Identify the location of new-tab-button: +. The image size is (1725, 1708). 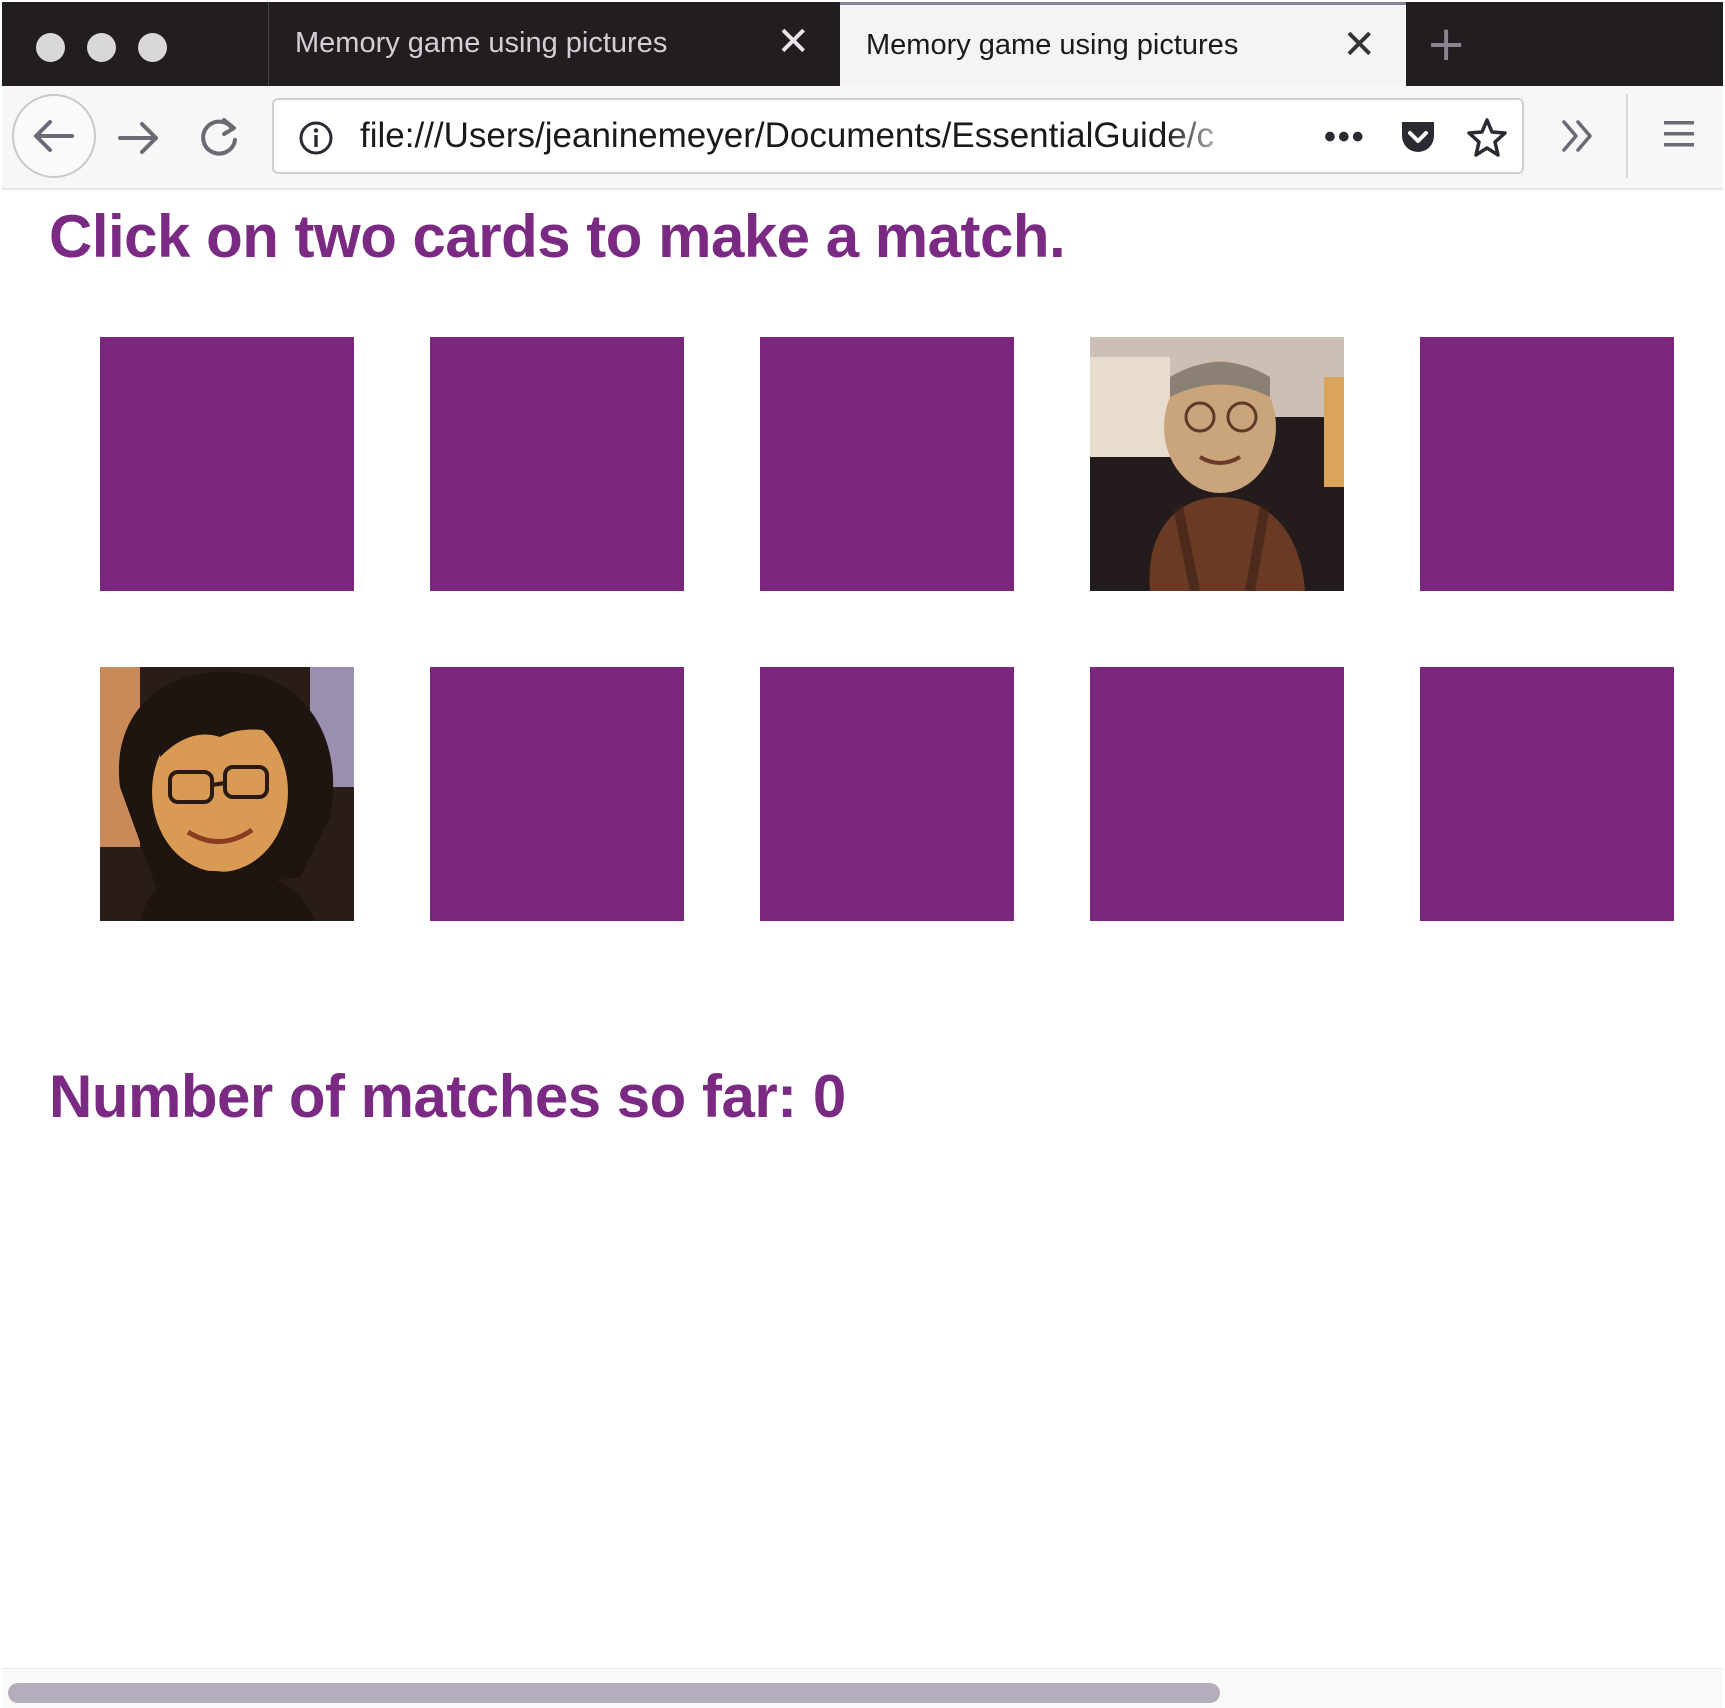
(1446, 44).